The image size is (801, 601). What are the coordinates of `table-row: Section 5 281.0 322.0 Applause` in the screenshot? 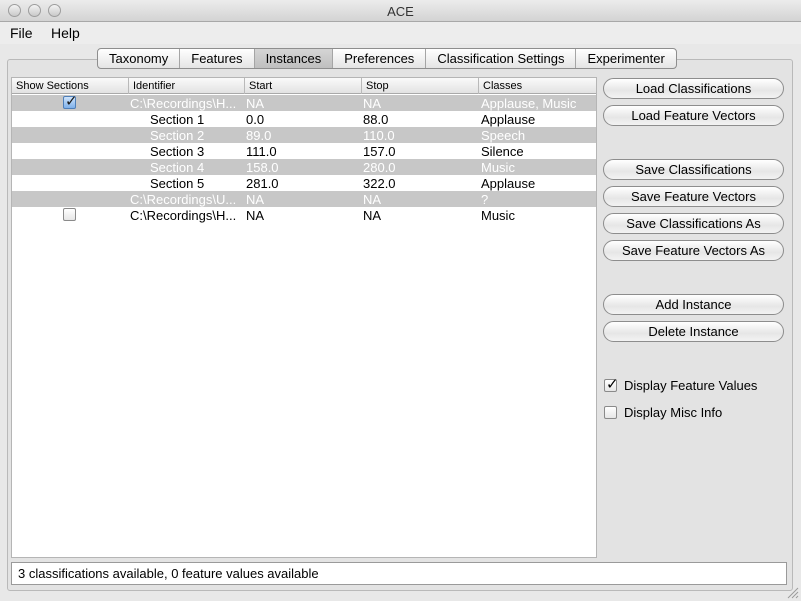 It's located at (304, 183).